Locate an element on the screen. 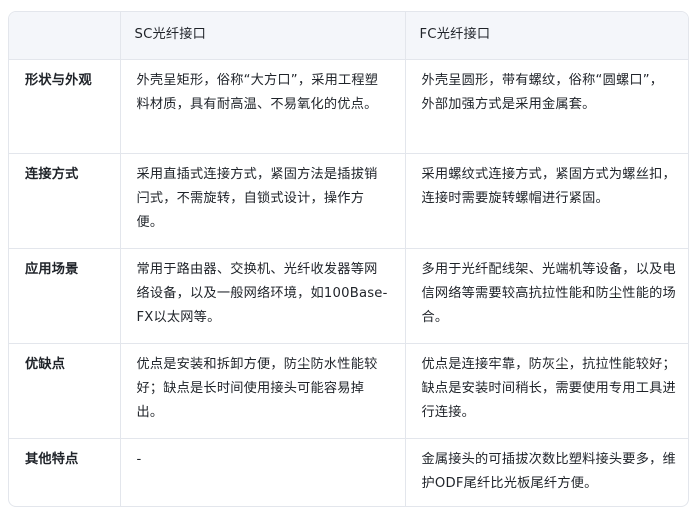 The height and width of the screenshot is (515, 697). sc-cell: 优点是安装和拆卸方便，防尘防水性能较好；缺点是长时间使用接头可能容易掉出。 is located at coordinates (263, 391).